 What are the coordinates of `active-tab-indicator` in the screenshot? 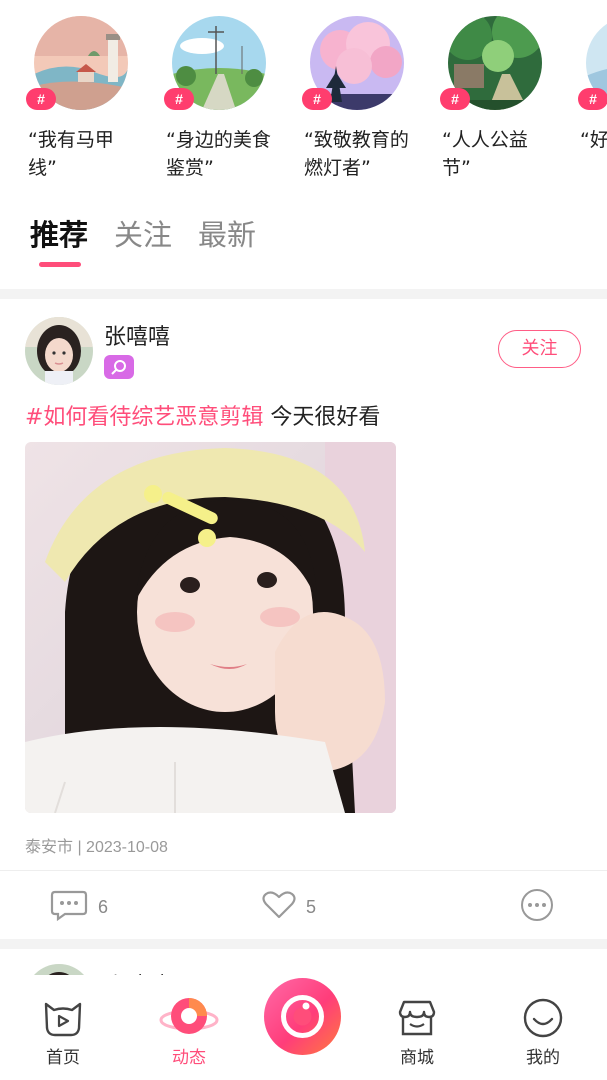 It's located at (60, 264).